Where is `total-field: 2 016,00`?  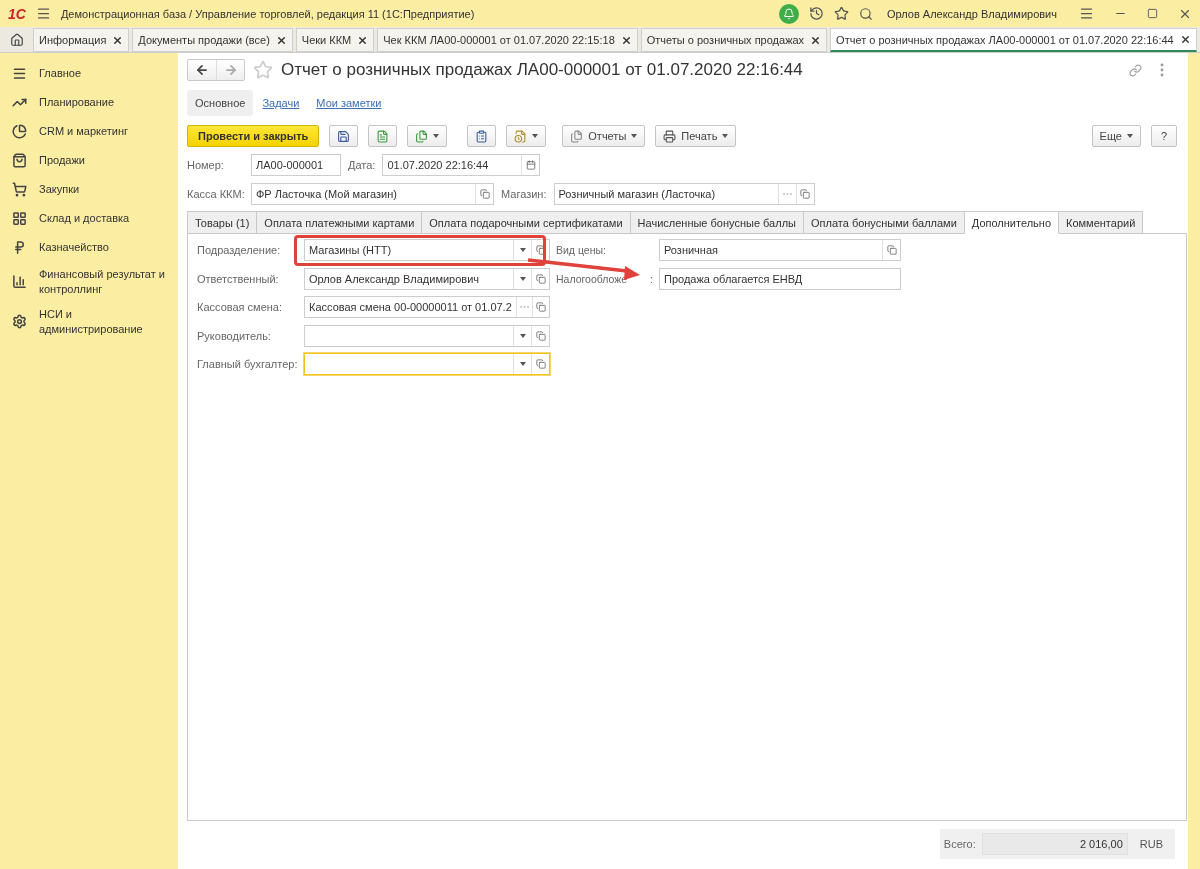
total-field: 2 016,00 is located at coordinates (1054, 844).